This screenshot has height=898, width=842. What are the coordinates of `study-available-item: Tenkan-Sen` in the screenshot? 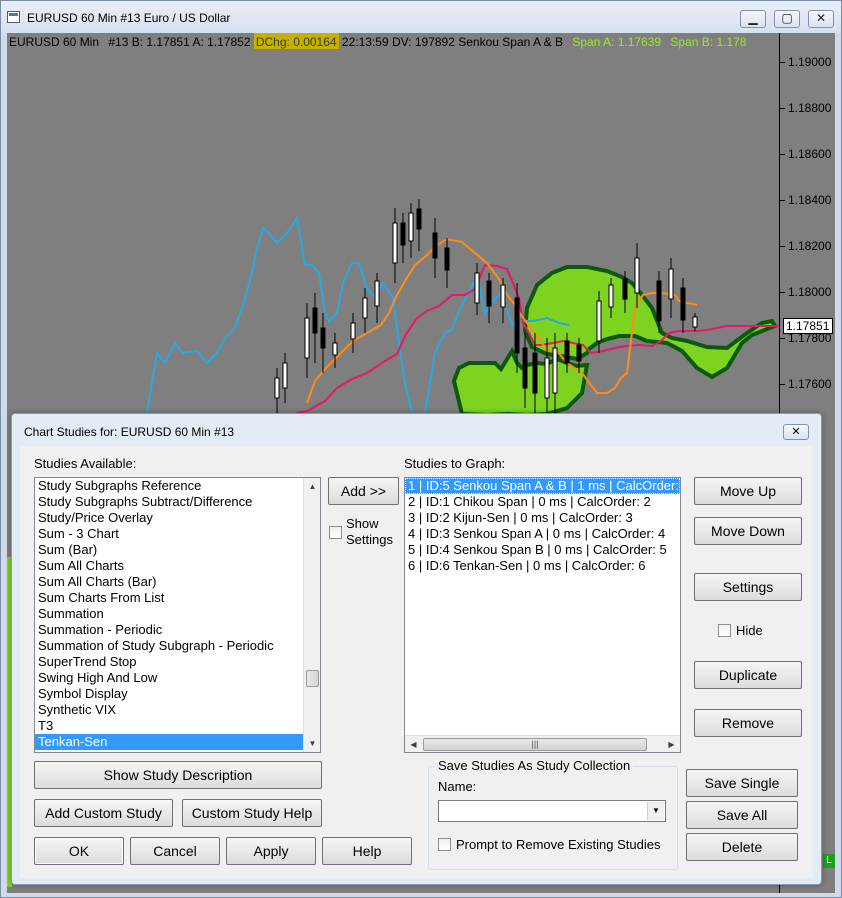 It's located at (177, 742).